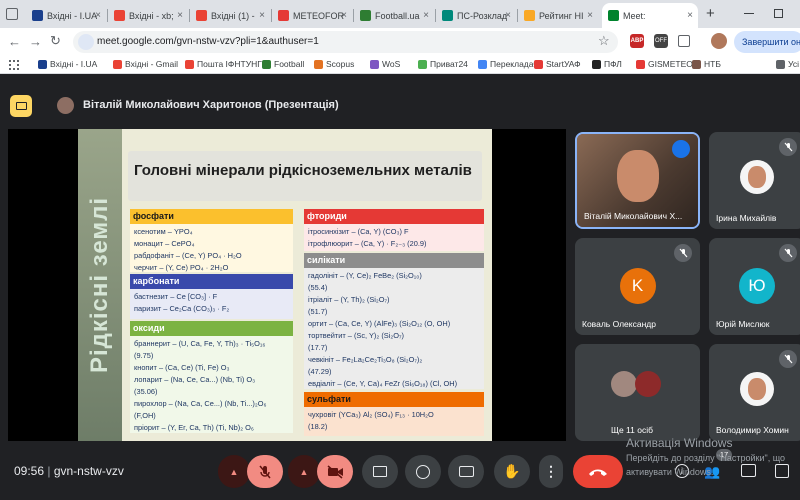  What do you see at coordinates (637, 286) in the screenshot?
I see `participant-tile: K Коваль Олександр` at bounding box center [637, 286].